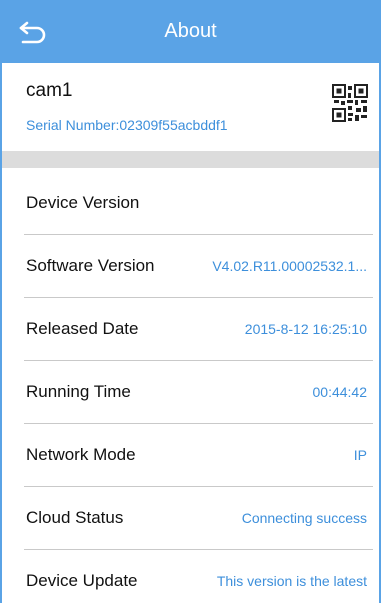  Describe the element at coordinates (190, 455) in the screenshot. I see `row-network-mode: Network Mode IP` at that location.